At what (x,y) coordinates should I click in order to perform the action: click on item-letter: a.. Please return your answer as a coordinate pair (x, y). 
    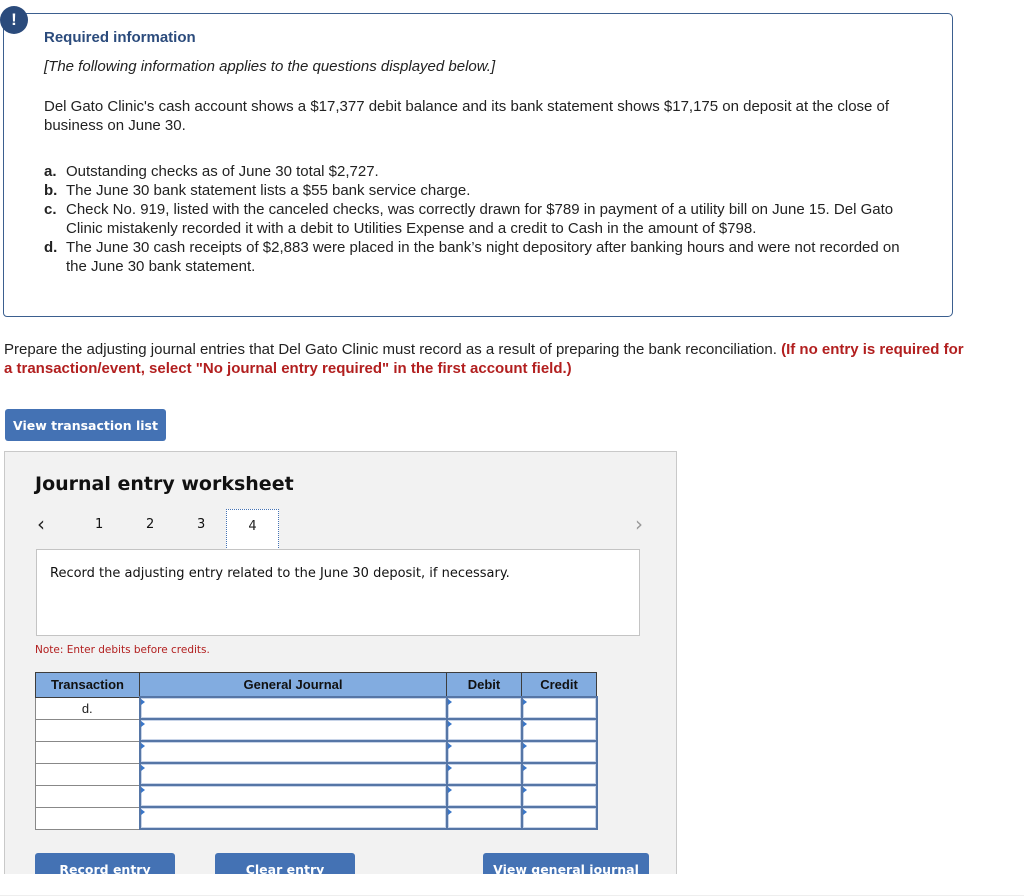
    Looking at the image, I should click on (50, 171).